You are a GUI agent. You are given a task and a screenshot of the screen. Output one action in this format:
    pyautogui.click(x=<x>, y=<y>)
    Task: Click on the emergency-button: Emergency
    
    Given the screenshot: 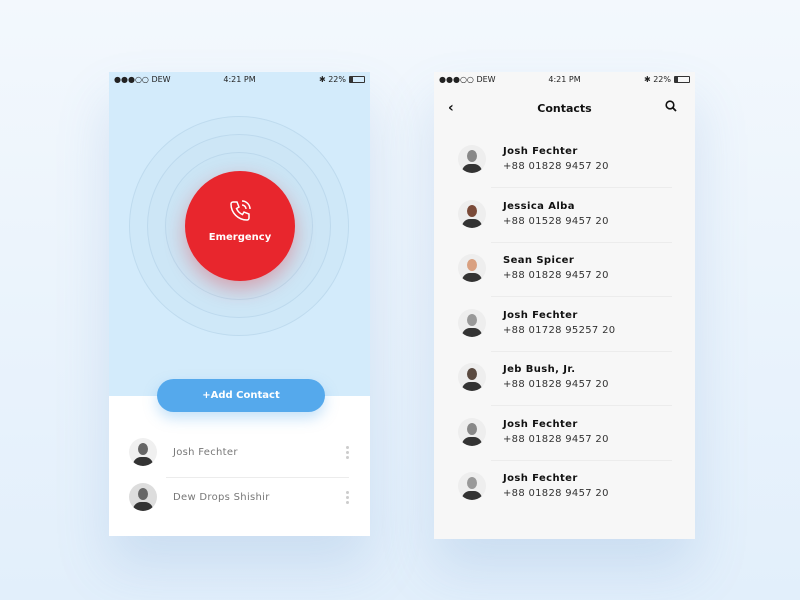 What is the action you would take?
    pyautogui.click(x=240, y=226)
    